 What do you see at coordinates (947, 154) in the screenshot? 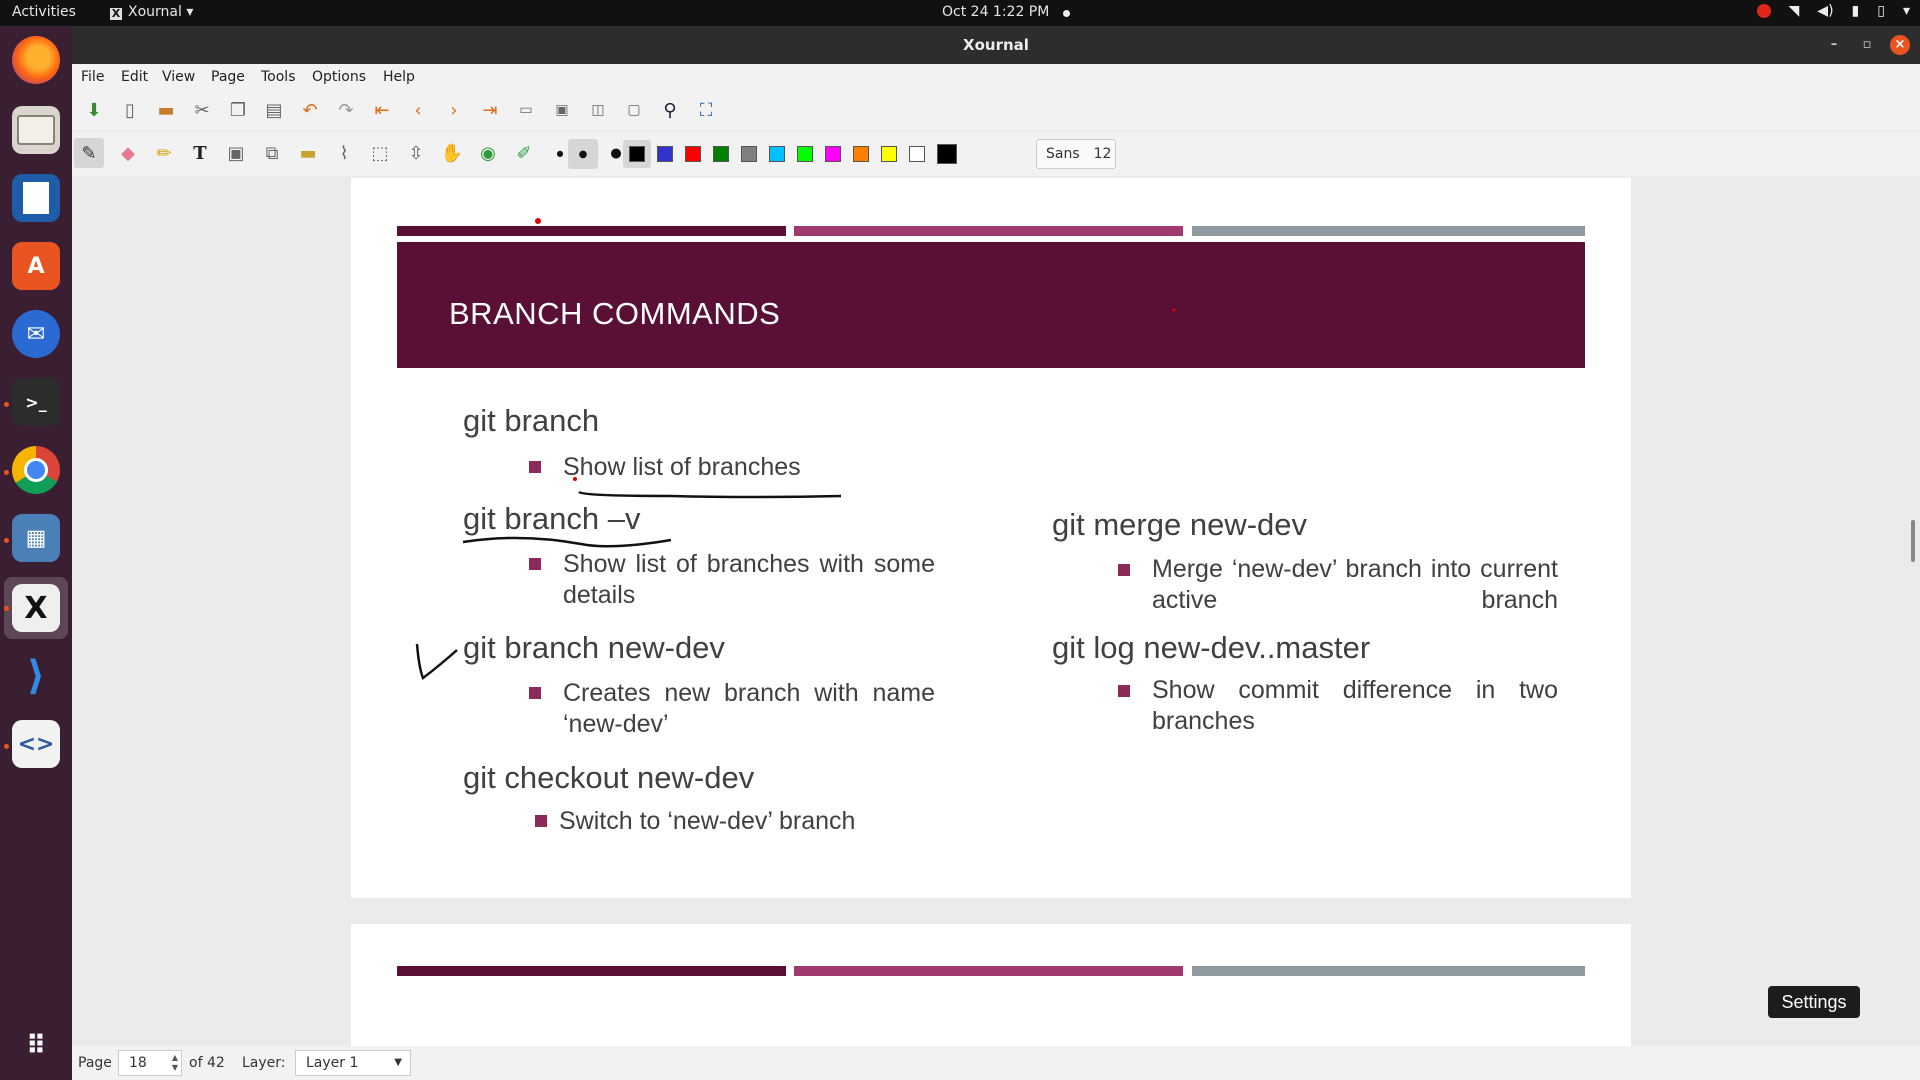
I see `color-picker-button` at bounding box center [947, 154].